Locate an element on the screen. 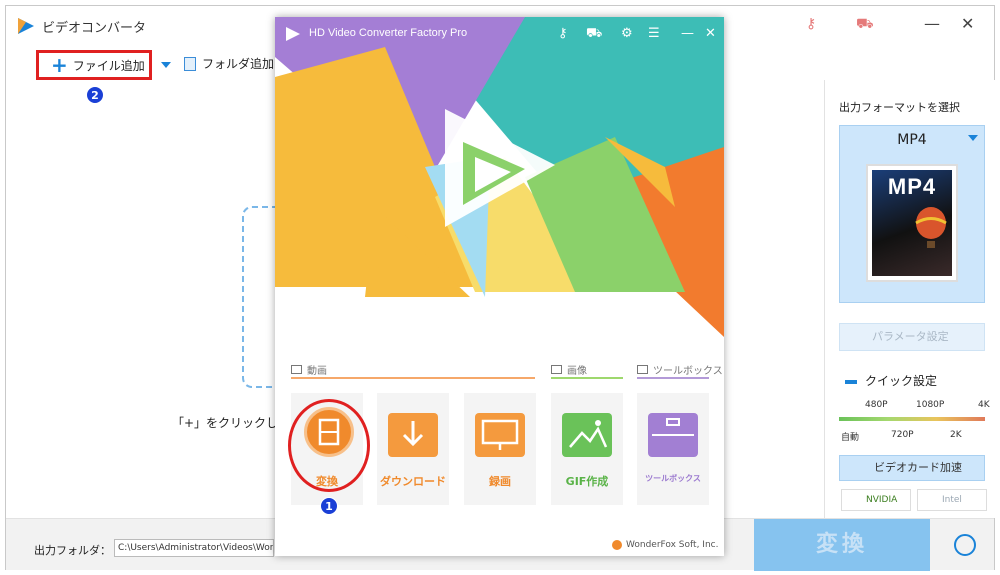  add-folder-label: フォルダ追加 is located at coordinates (238, 64).